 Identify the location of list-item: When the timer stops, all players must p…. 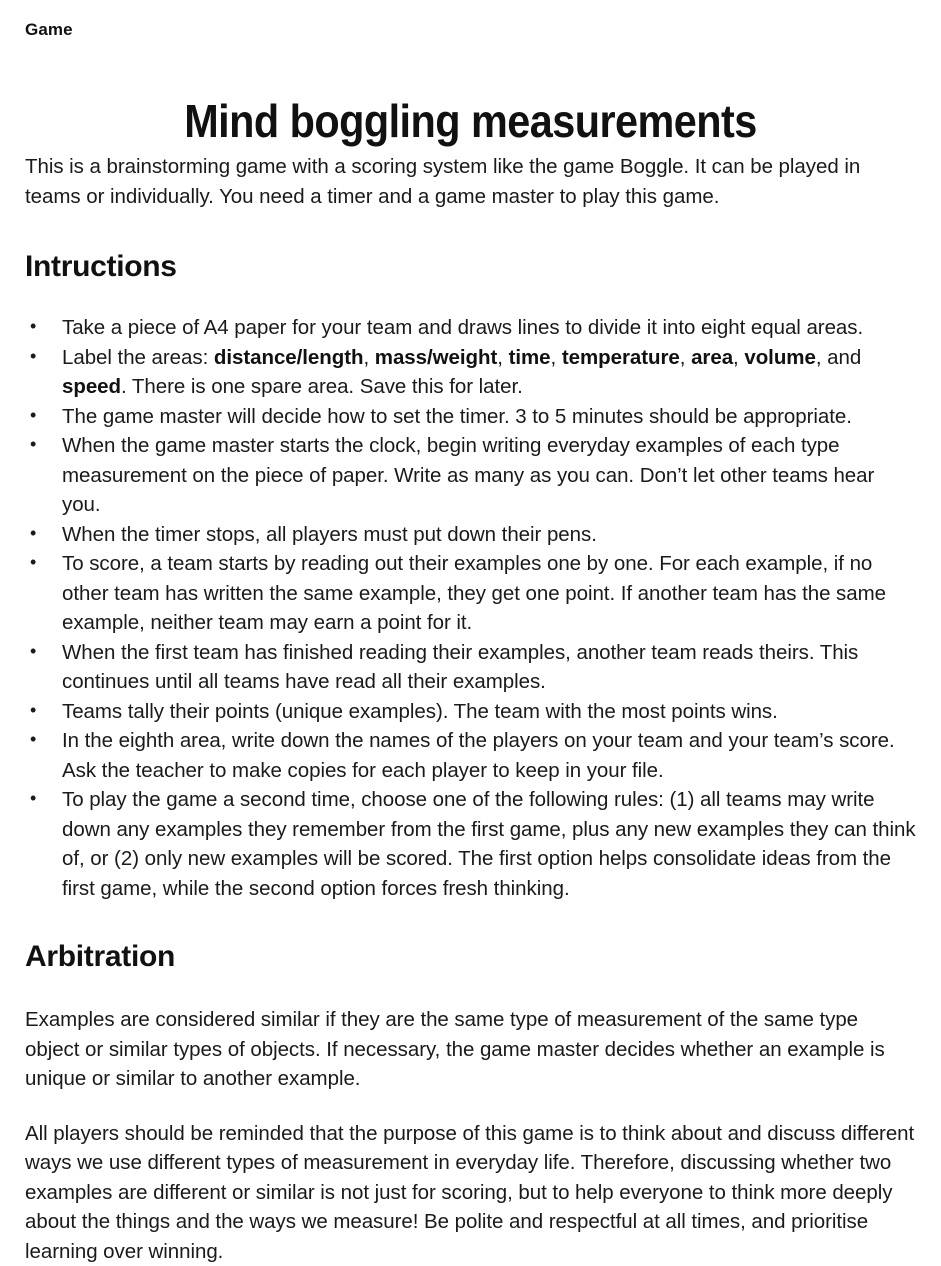
(471, 535).